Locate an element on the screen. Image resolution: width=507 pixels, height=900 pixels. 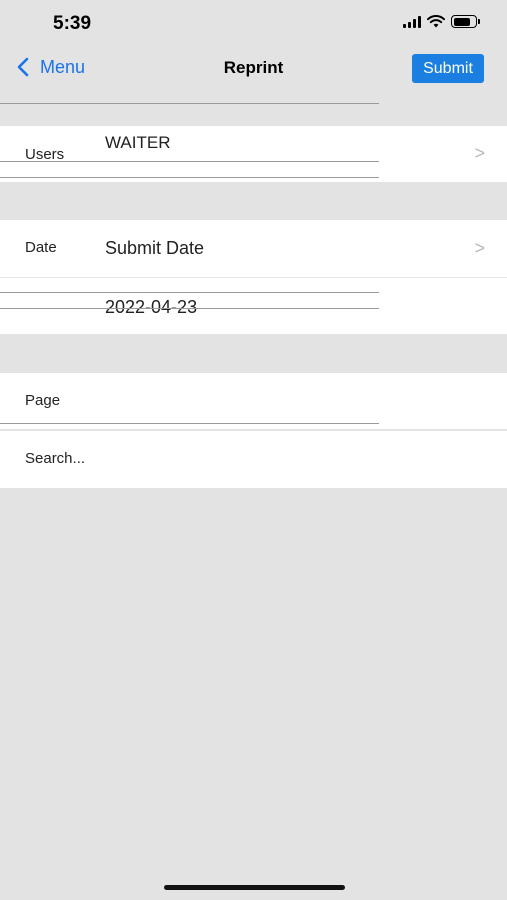
signal-icon is located at coordinates (412, 21).